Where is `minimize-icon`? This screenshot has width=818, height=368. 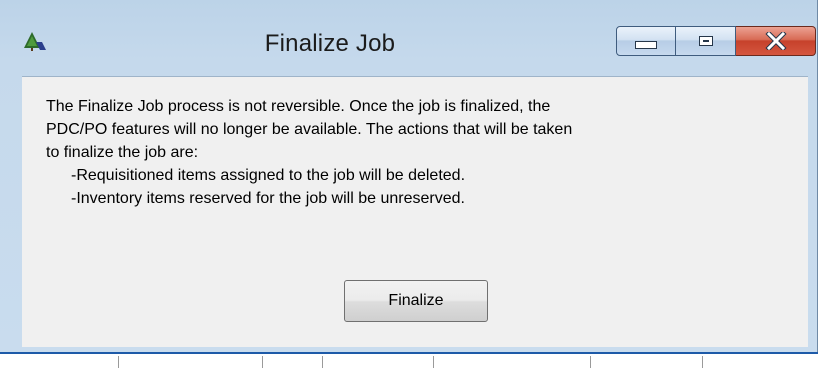 minimize-icon is located at coordinates (646, 45).